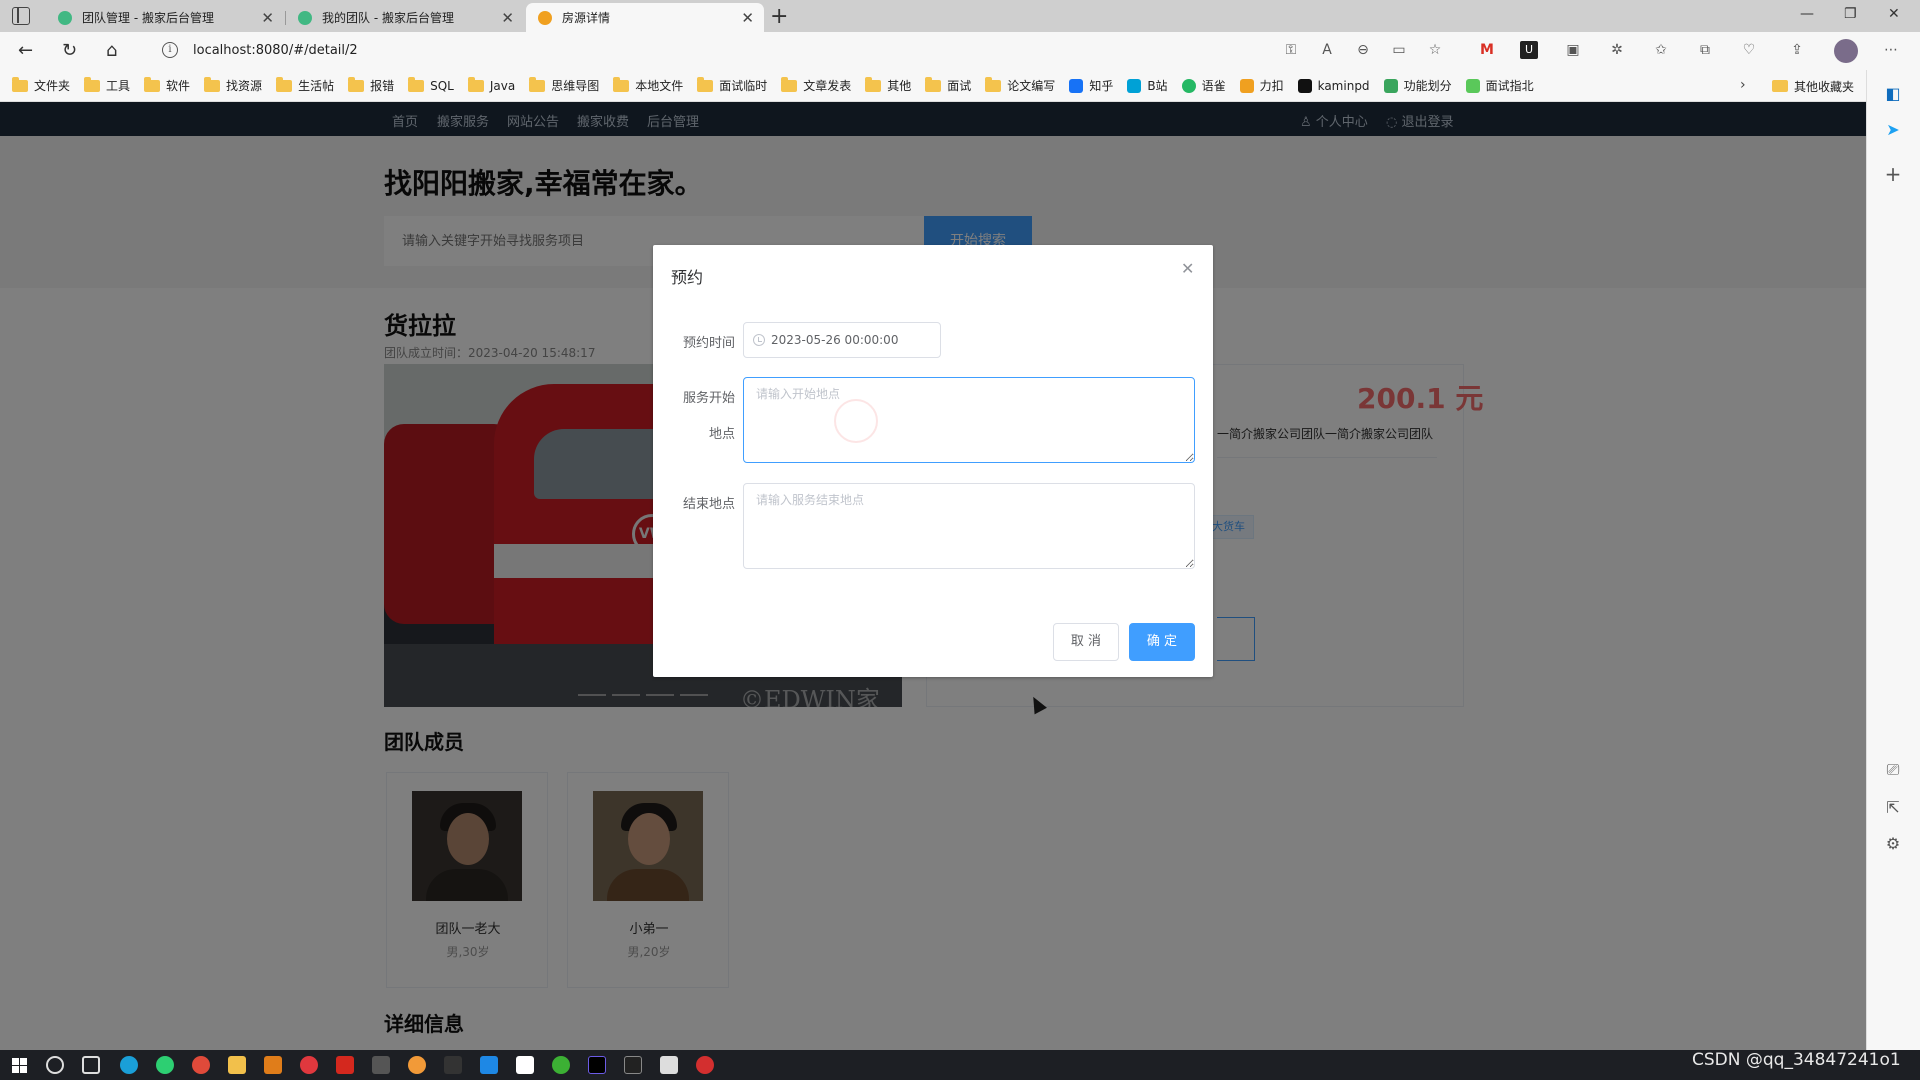  What do you see at coordinates (1472, 85) in the screenshot?
I see `guide-icon` at bounding box center [1472, 85].